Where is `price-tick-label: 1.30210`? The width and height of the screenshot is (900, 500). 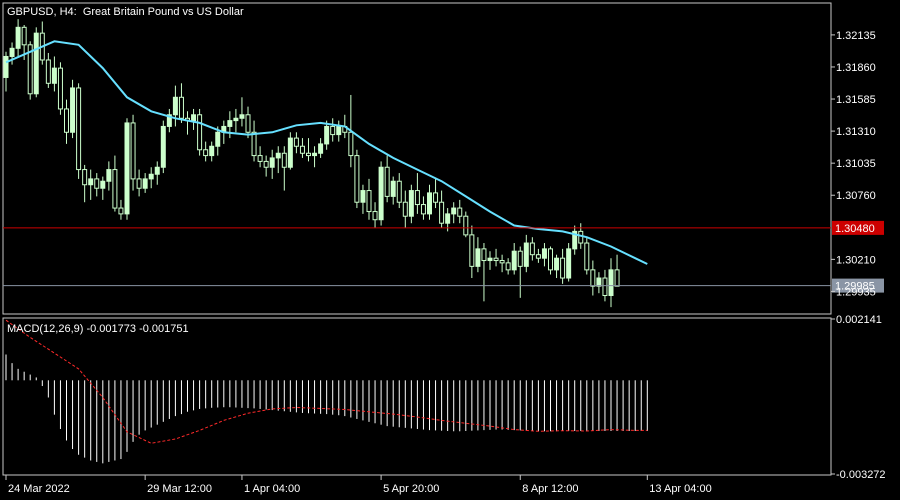
price-tick-label: 1.30210 is located at coordinates (856, 260).